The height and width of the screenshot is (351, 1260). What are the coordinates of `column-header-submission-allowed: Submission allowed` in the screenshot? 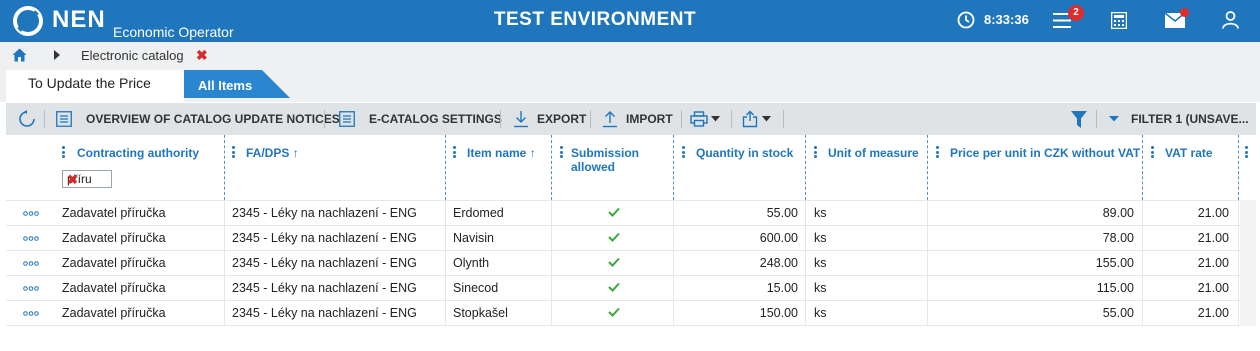 It's located at (616, 167).